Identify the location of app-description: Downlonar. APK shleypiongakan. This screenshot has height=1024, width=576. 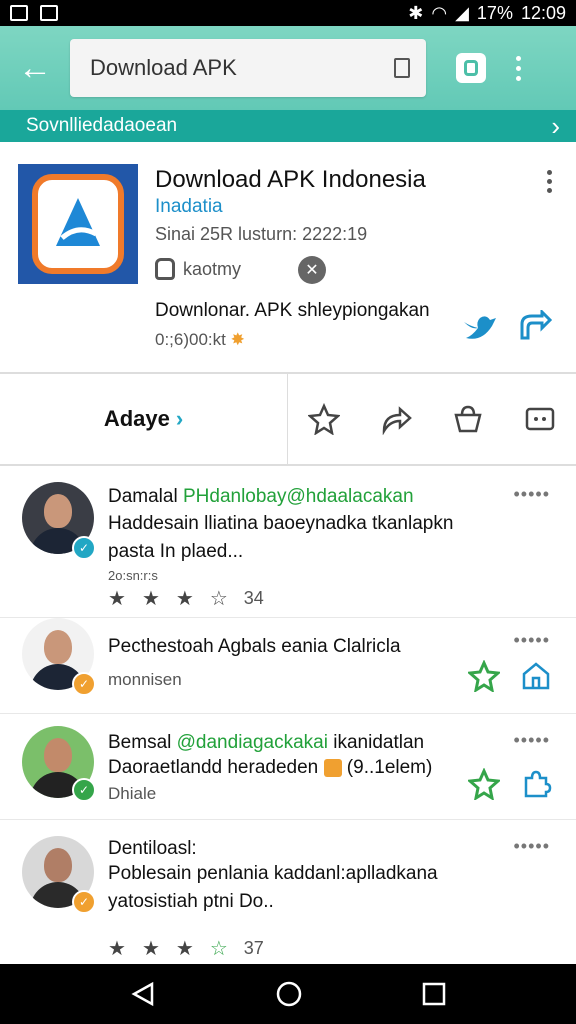
(292, 310).